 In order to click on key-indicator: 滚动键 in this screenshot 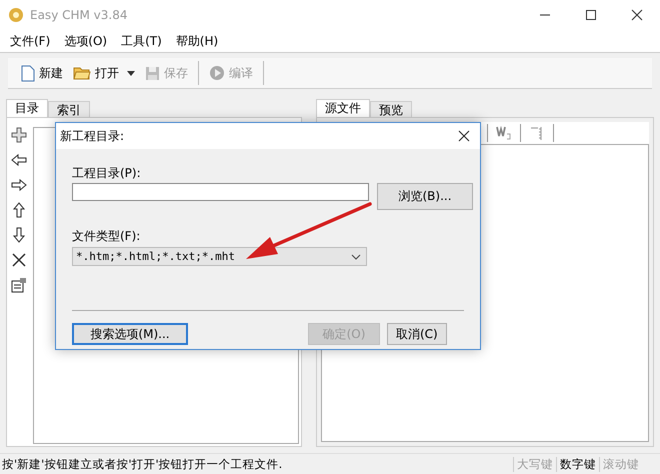, I will do `click(620, 464)`.